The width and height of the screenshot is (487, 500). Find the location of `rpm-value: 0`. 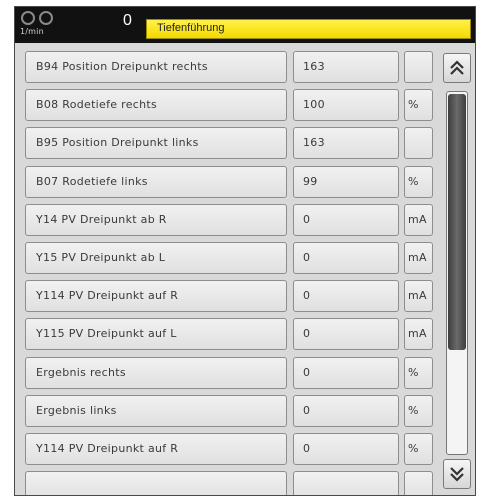

rpm-value: 0 is located at coordinates (127, 20).